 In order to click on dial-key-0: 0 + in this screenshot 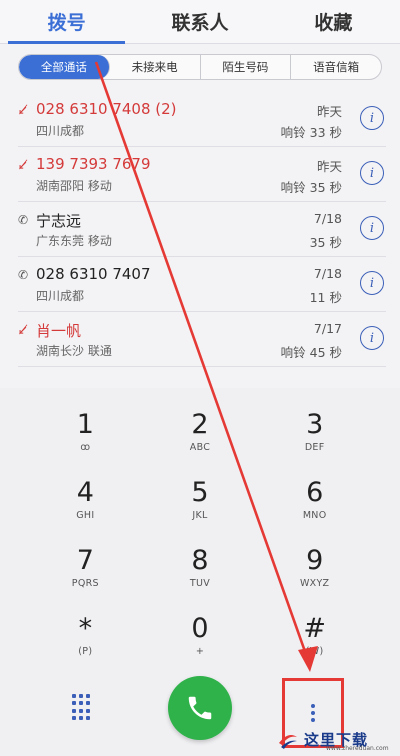, I will do `click(200, 644)`.